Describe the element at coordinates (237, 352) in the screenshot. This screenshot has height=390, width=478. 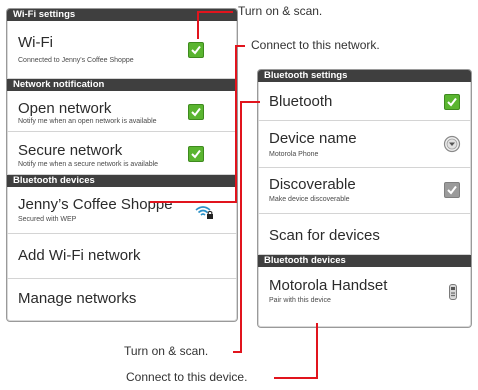
I see `callout-line-bt-h2` at that location.